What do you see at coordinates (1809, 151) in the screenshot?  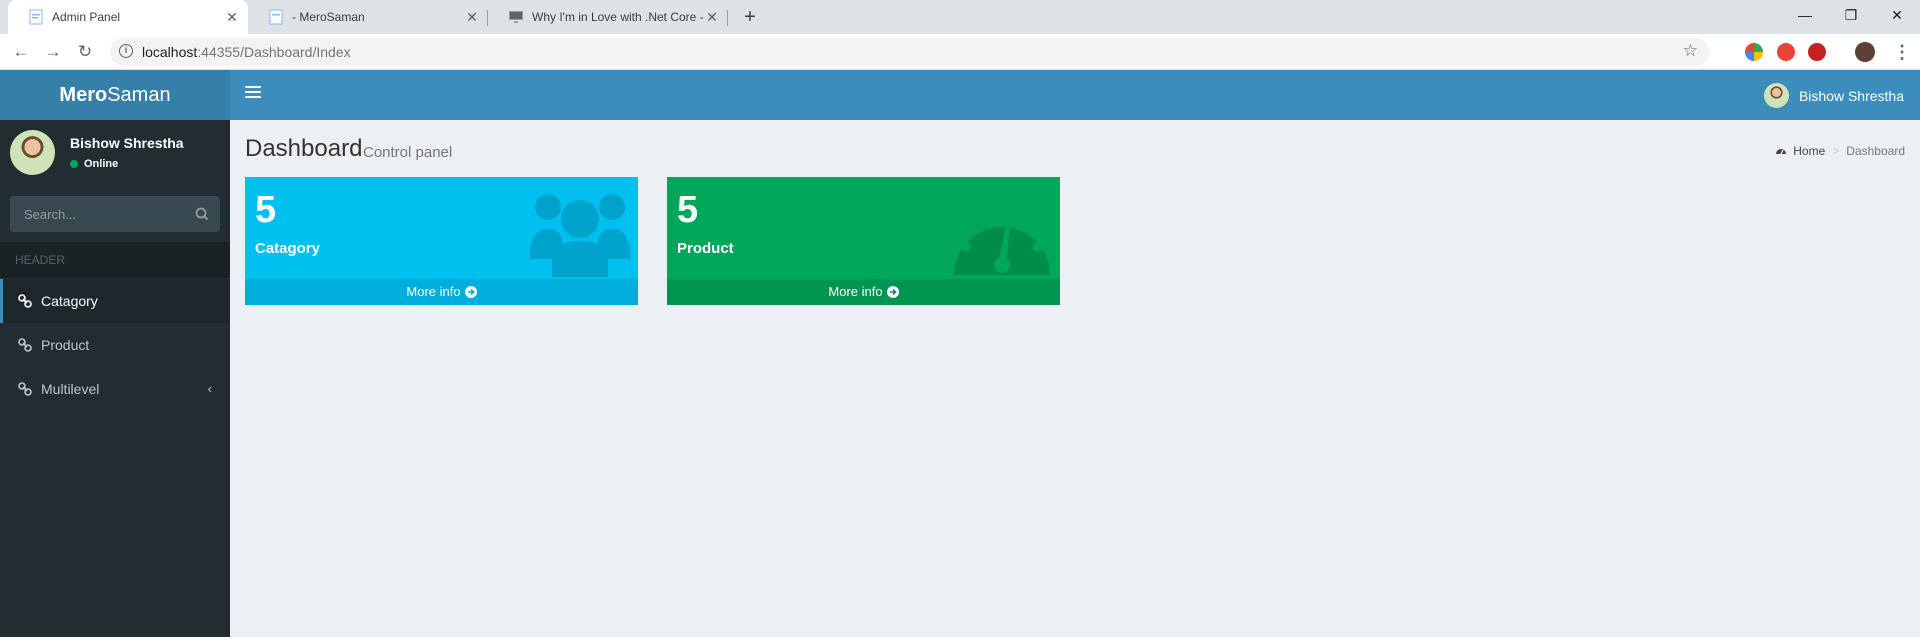 I see `breadcrumb-home-link: Home` at bounding box center [1809, 151].